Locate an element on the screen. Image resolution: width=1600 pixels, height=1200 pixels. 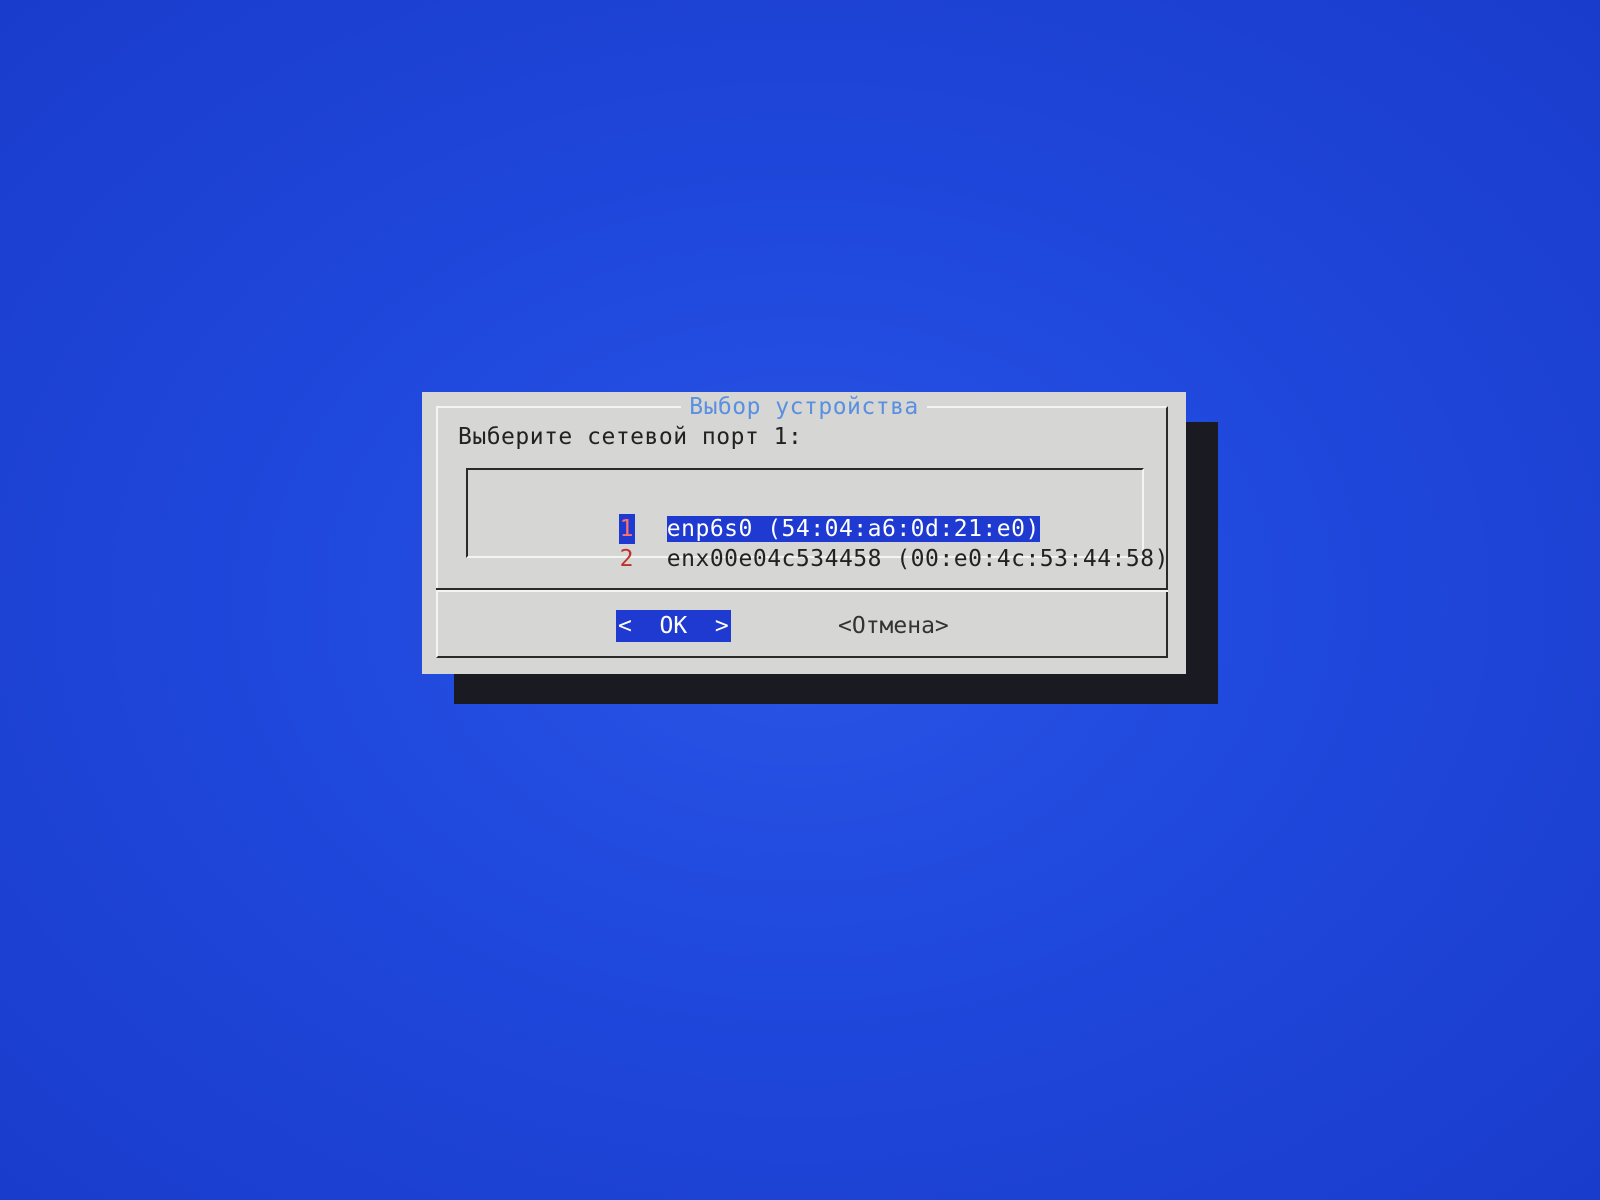
dialog-title-bar: Выбор устройства is located at coordinates (804, 408).